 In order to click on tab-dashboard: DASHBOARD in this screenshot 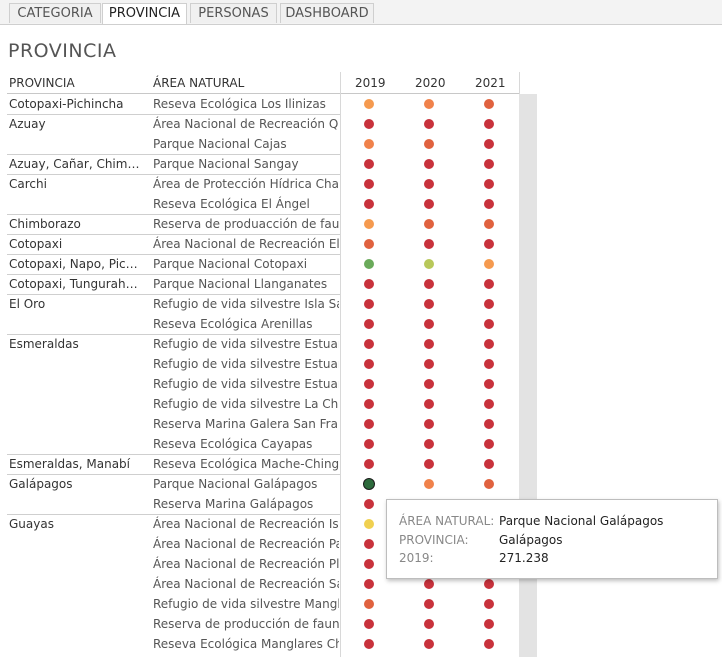, I will do `click(327, 13)`.